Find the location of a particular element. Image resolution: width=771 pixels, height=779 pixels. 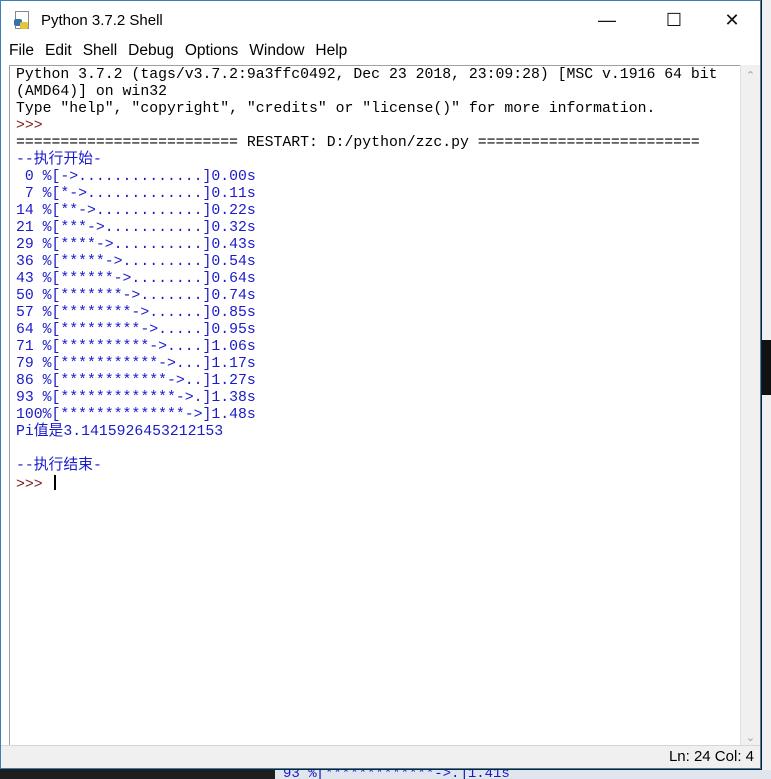

shell-line-stdout: 14 %[**->............]0.22s is located at coordinates (136, 211).